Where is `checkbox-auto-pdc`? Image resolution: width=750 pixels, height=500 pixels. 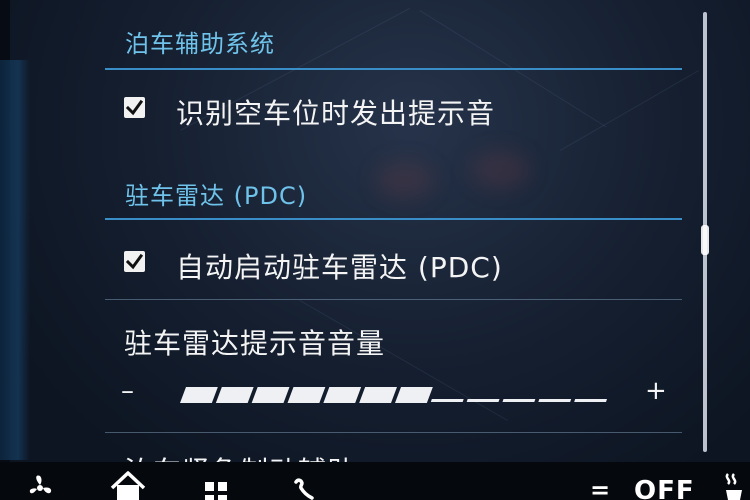 checkbox-auto-pdc is located at coordinates (134, 261).